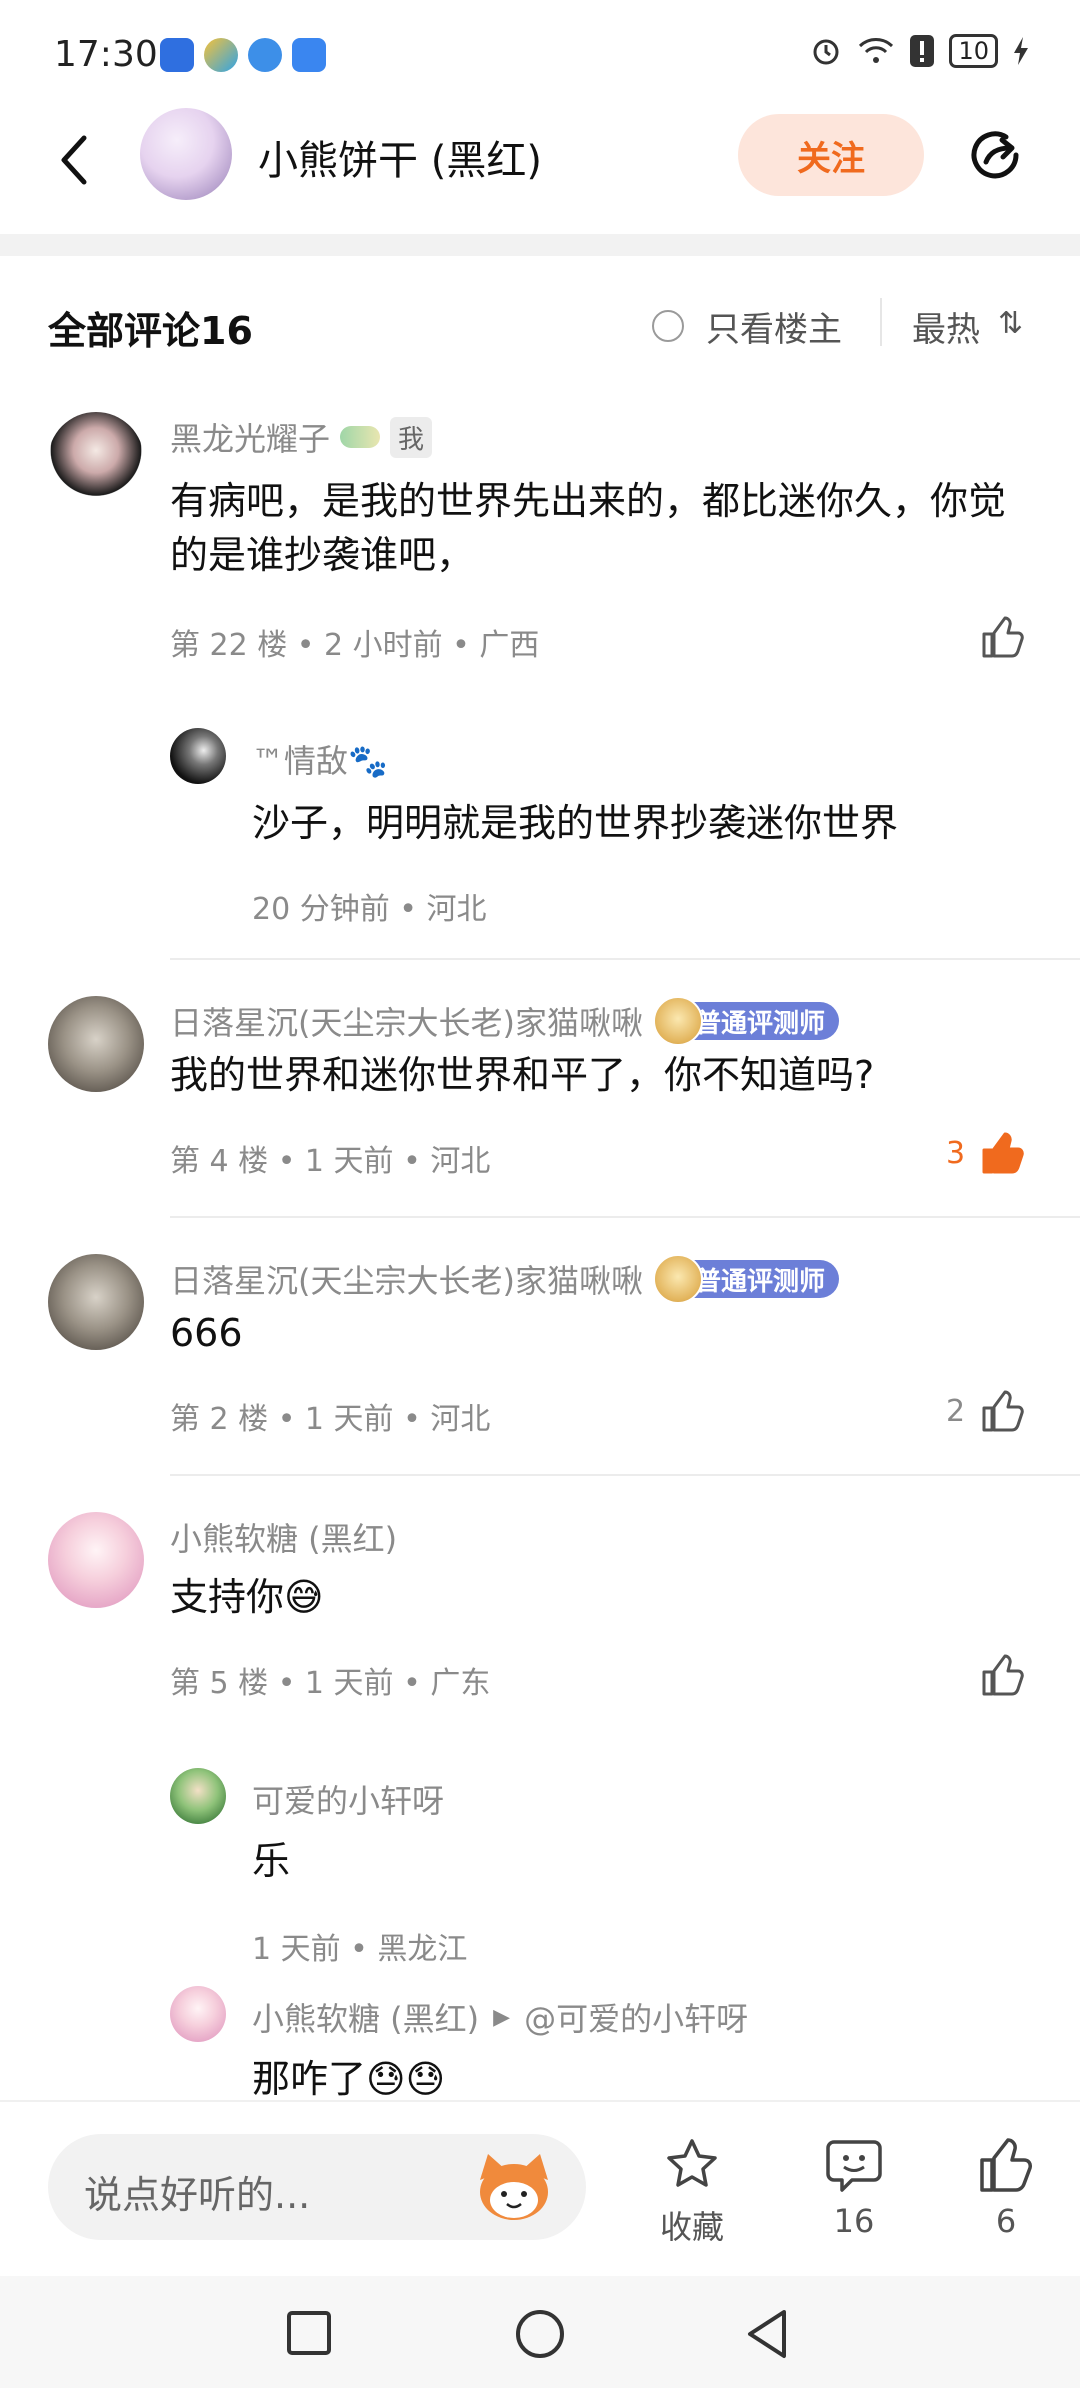  I want to click on comment-meta: 第 5 楼 • 1 天前 • 广东, so click(330, 1683).